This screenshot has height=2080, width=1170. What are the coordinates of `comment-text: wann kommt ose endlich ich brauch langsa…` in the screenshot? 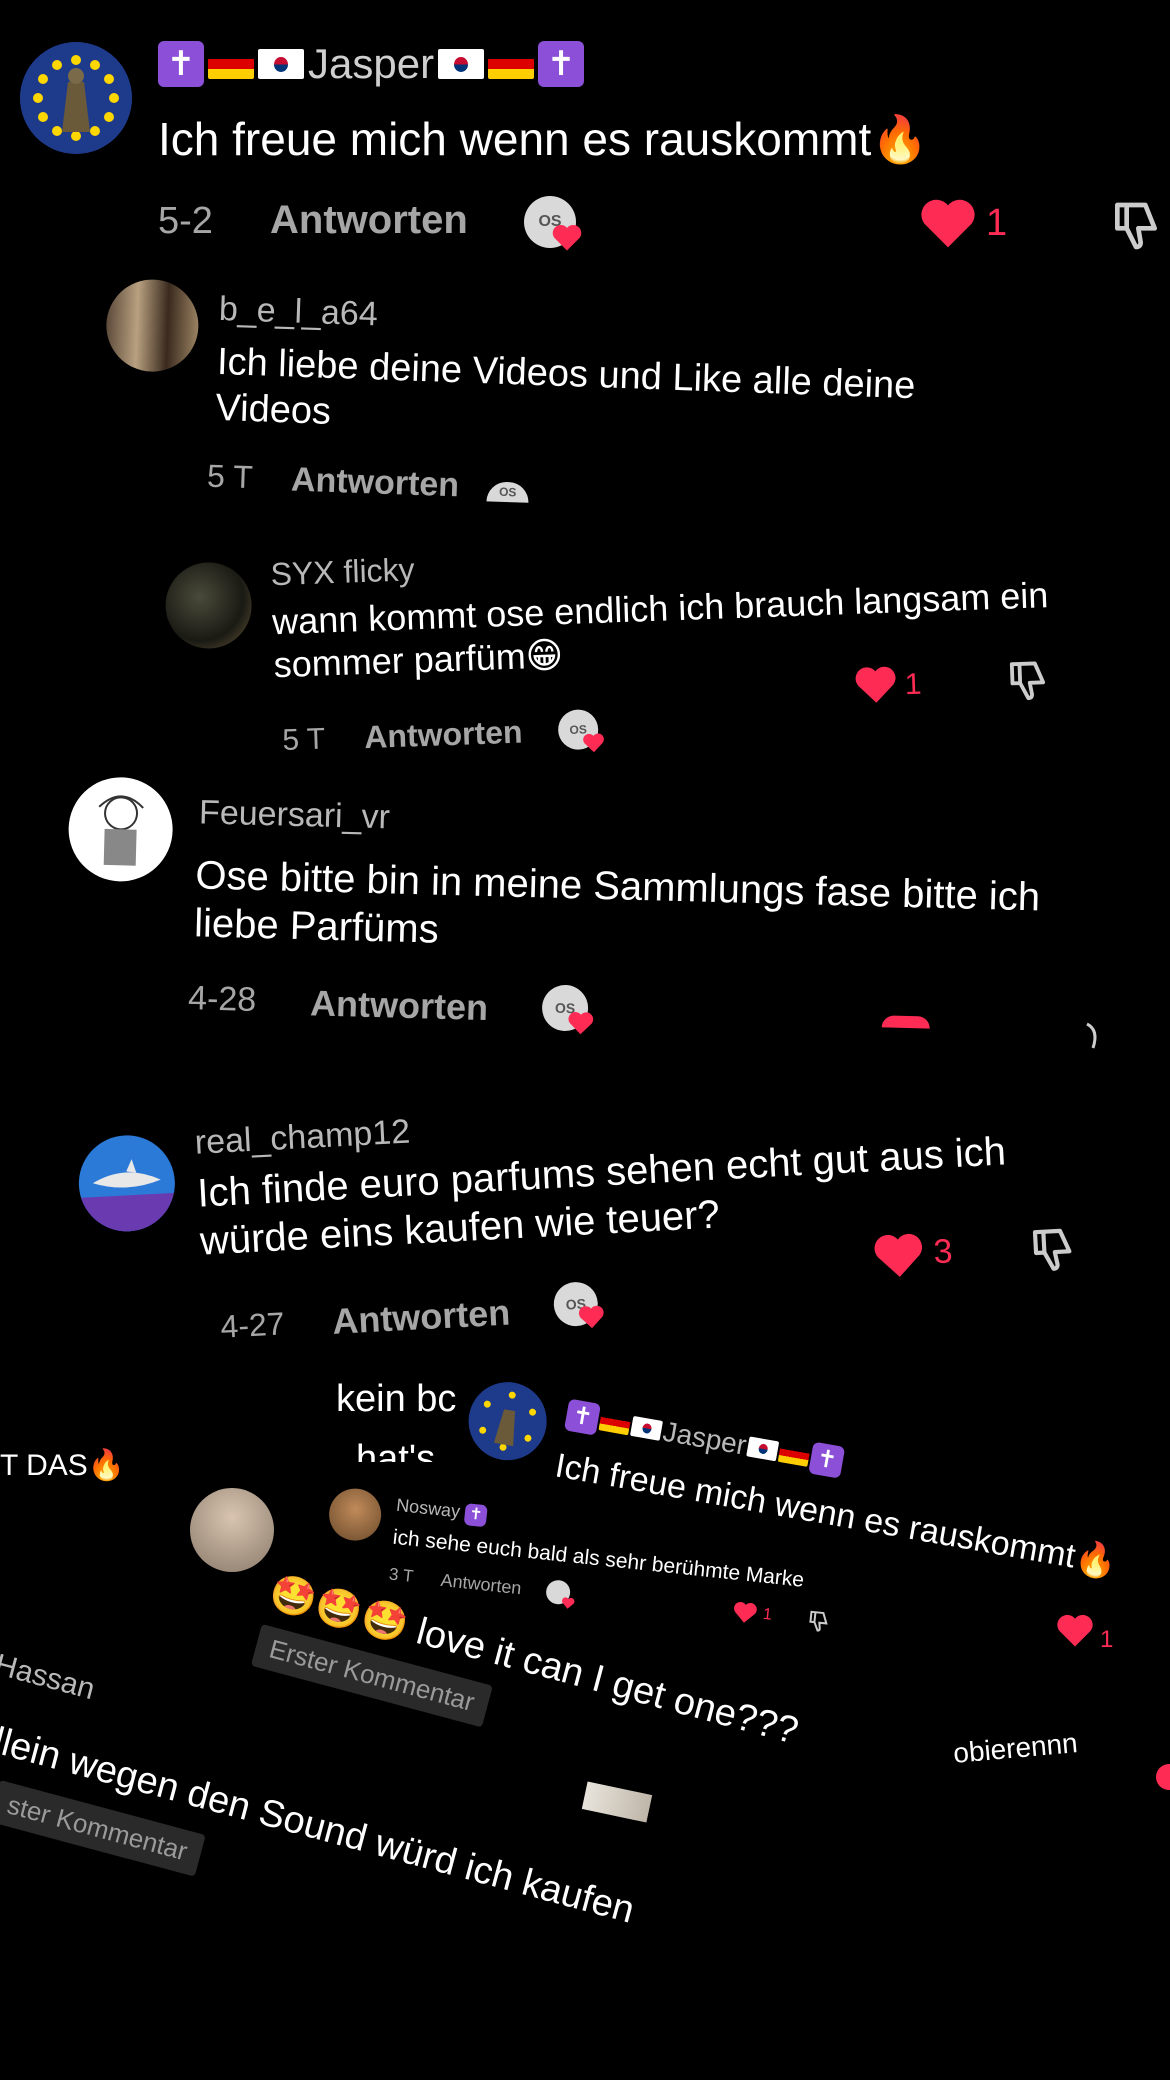 It's located at (660, 630).